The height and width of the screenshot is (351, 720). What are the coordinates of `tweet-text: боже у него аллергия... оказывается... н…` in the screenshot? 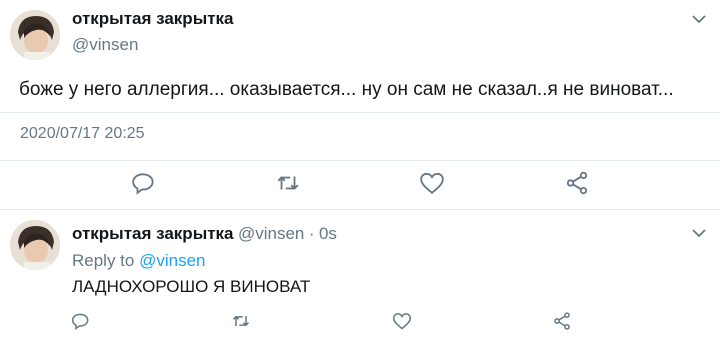 It's located at (346, 89).